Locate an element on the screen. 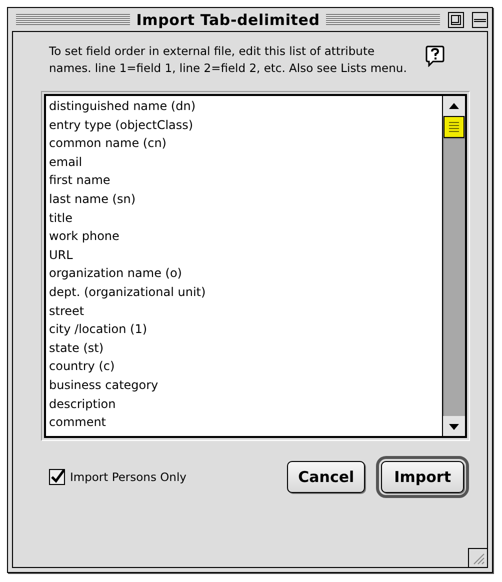  attribute-line: title is located at coordinates (61, 218).